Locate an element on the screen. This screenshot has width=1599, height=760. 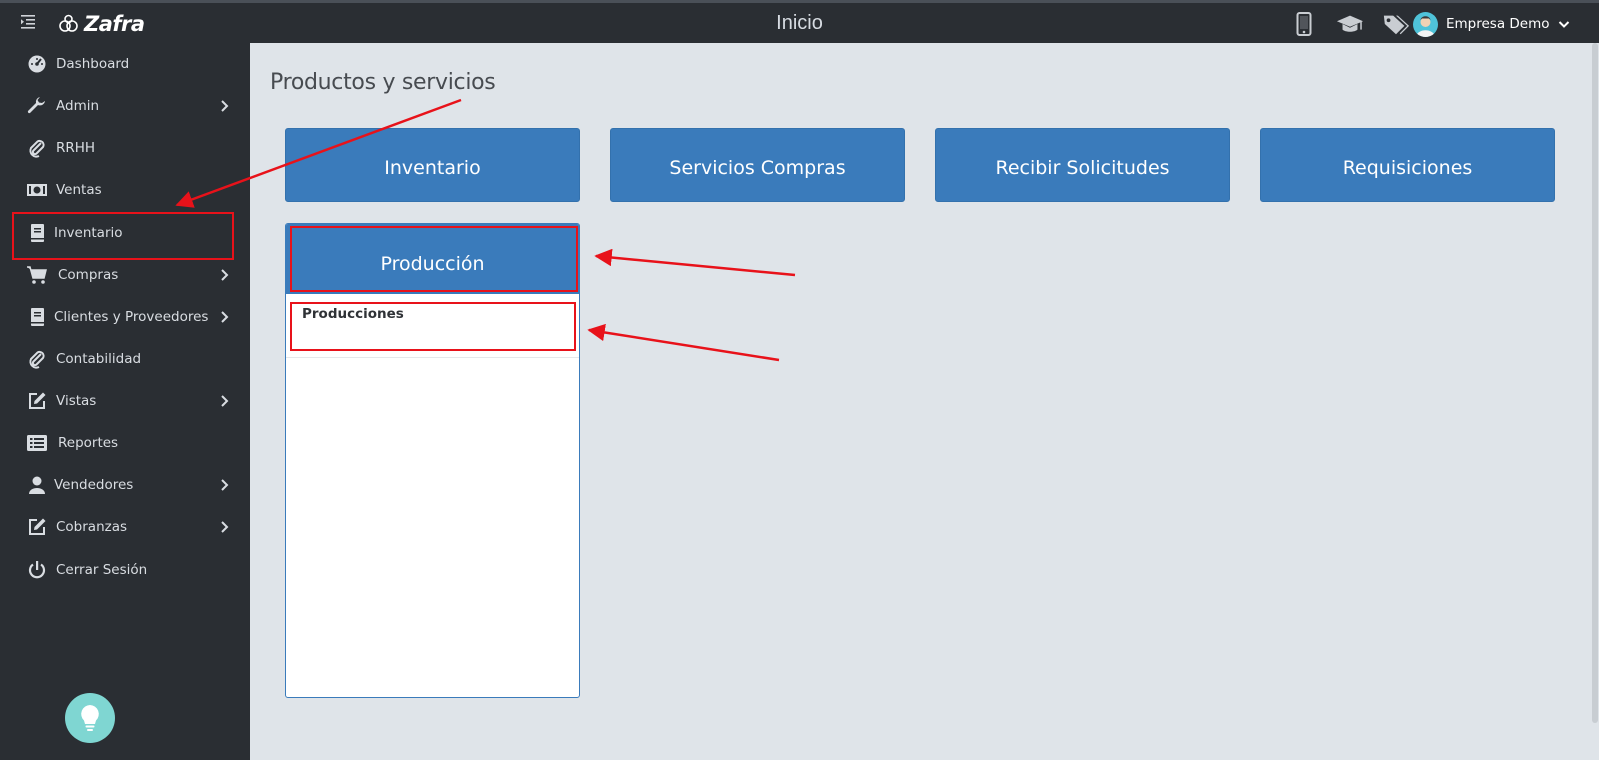
annotation-box-producciones is located at coordinates (433, 326).